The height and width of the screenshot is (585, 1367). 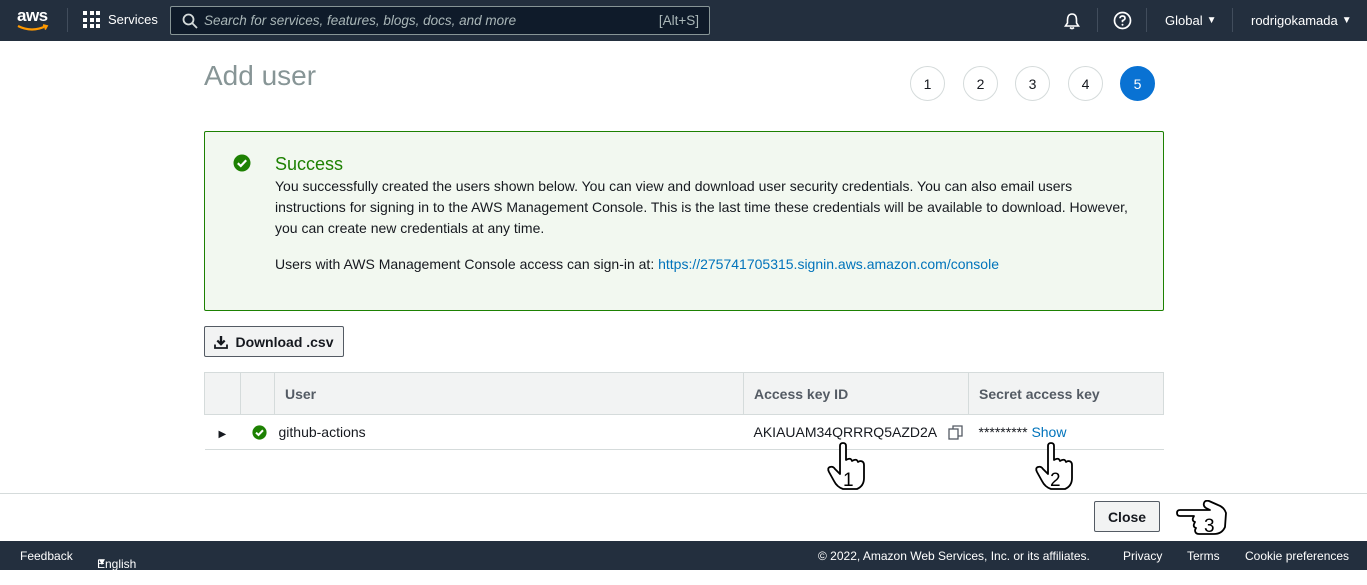 I want to click on services-menu-button: Services, so click(x=120, y=19).